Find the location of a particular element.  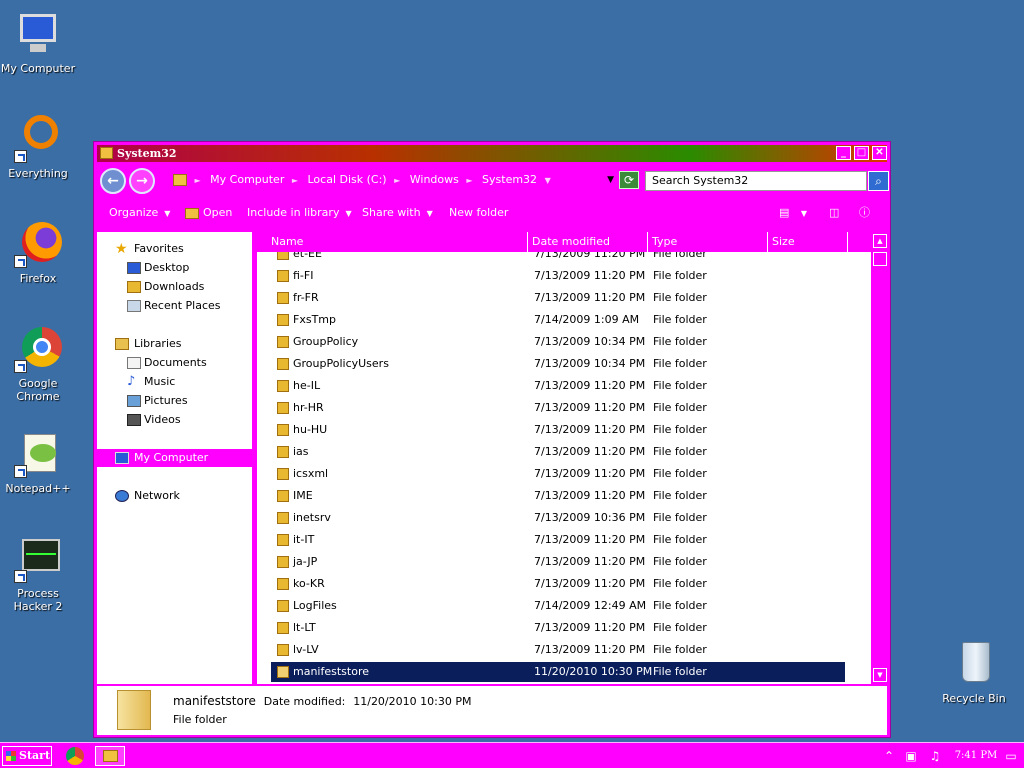

volume-muted-icon: ♫ is located at coordinates (935, 756).